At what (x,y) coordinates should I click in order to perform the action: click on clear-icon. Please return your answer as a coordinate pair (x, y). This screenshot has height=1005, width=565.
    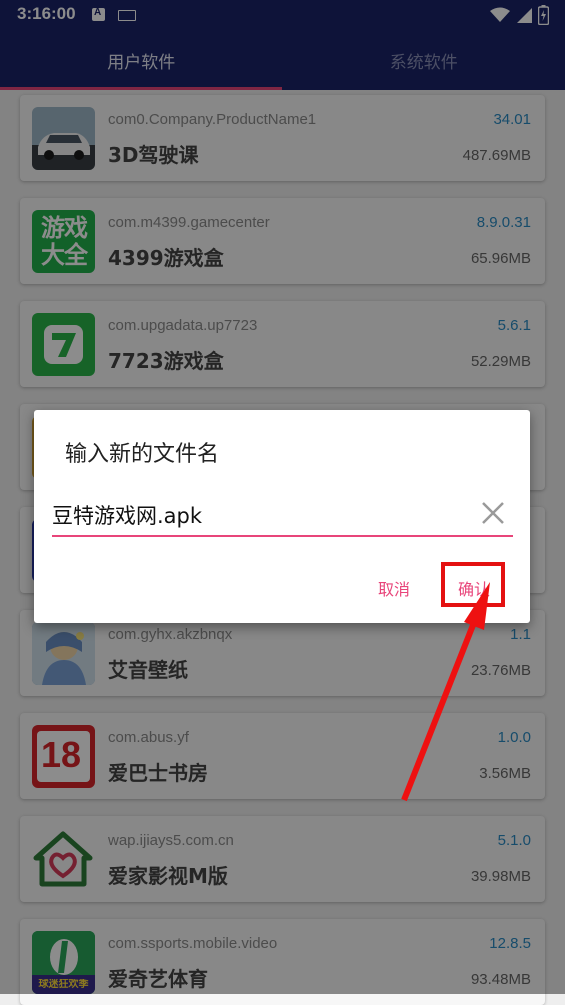
    Looking at the image, I should click on (493, 513).